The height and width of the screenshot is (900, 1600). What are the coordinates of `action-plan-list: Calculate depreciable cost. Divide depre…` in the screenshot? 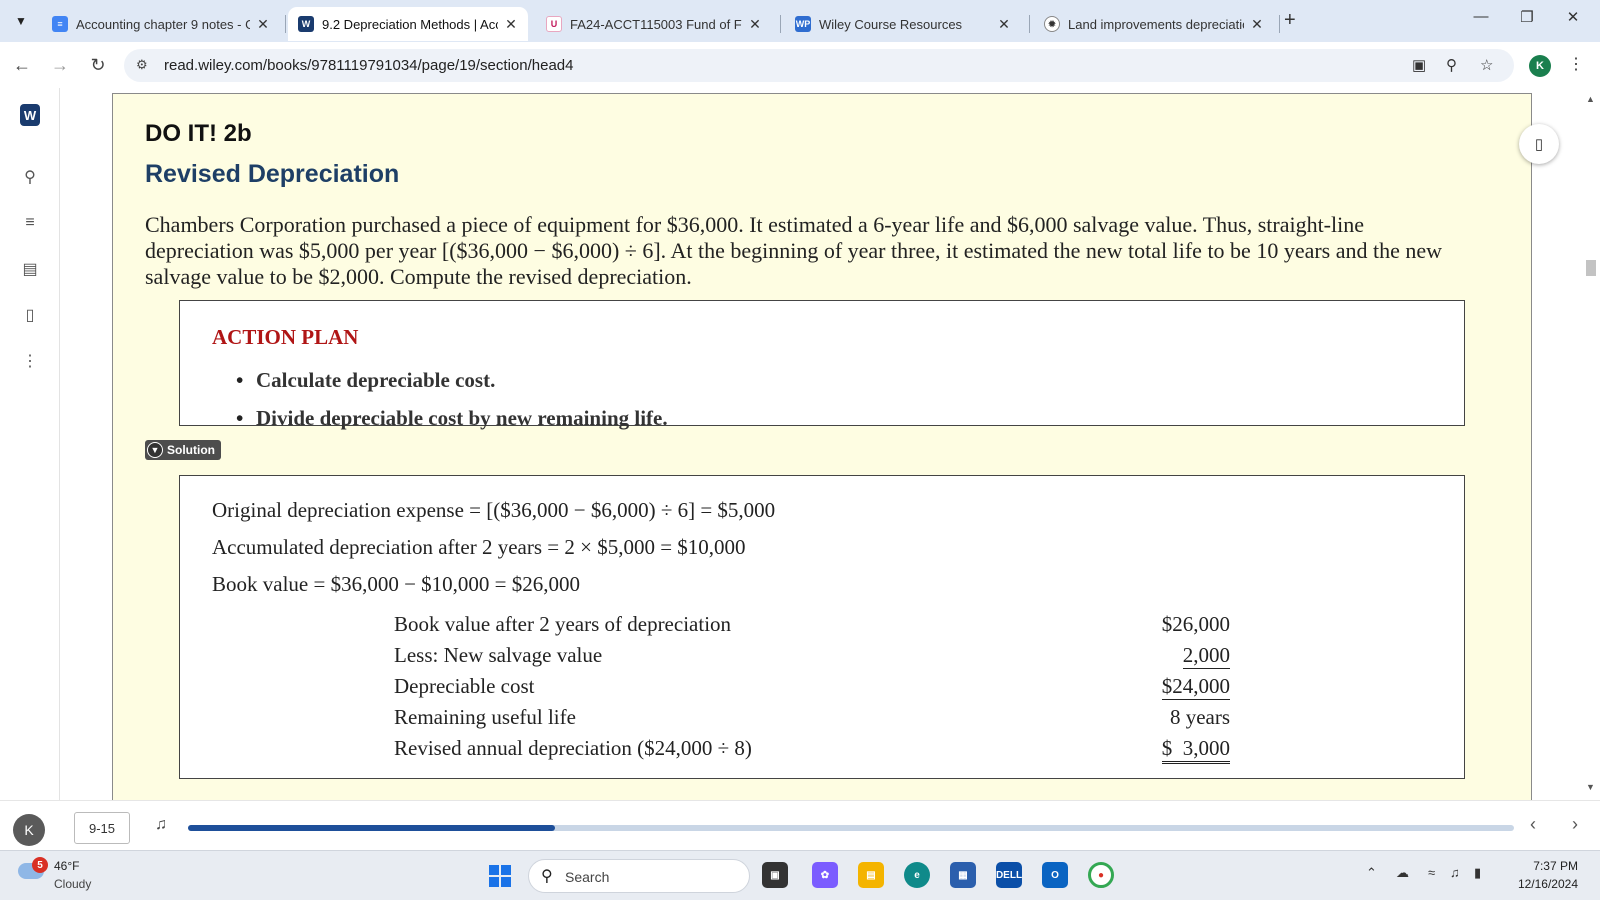 It's located at (452, 399).